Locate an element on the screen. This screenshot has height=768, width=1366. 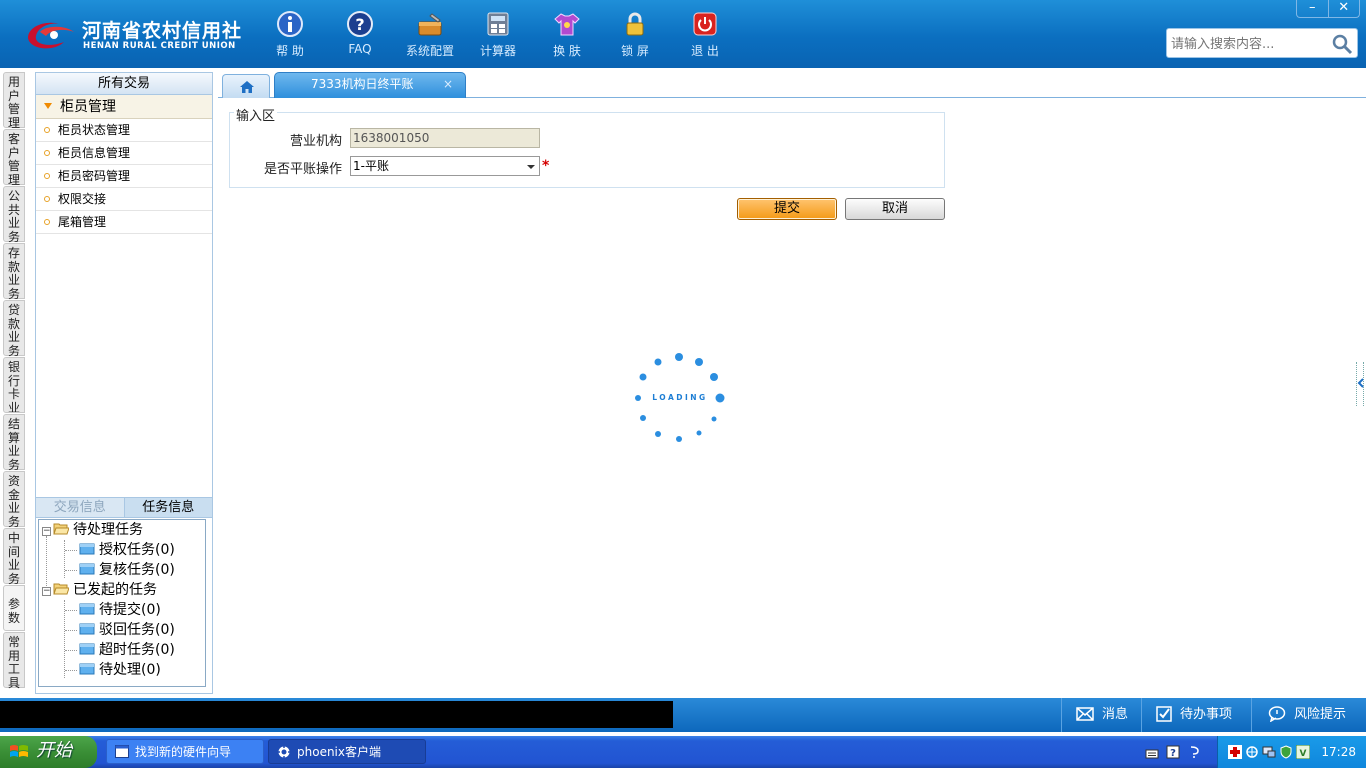
vnav-tab-deposit: 存款业务 is located at coordinates (14, 271).